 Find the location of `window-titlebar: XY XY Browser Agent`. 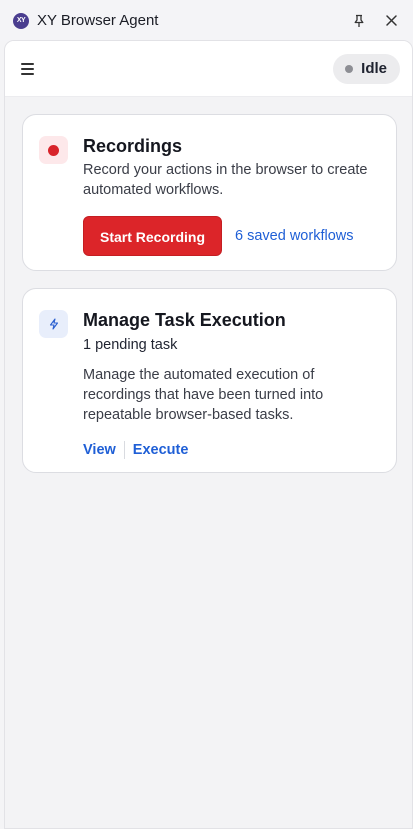

window-titlebar: XY XY Browser Agent is located at coordinates (206, 20).